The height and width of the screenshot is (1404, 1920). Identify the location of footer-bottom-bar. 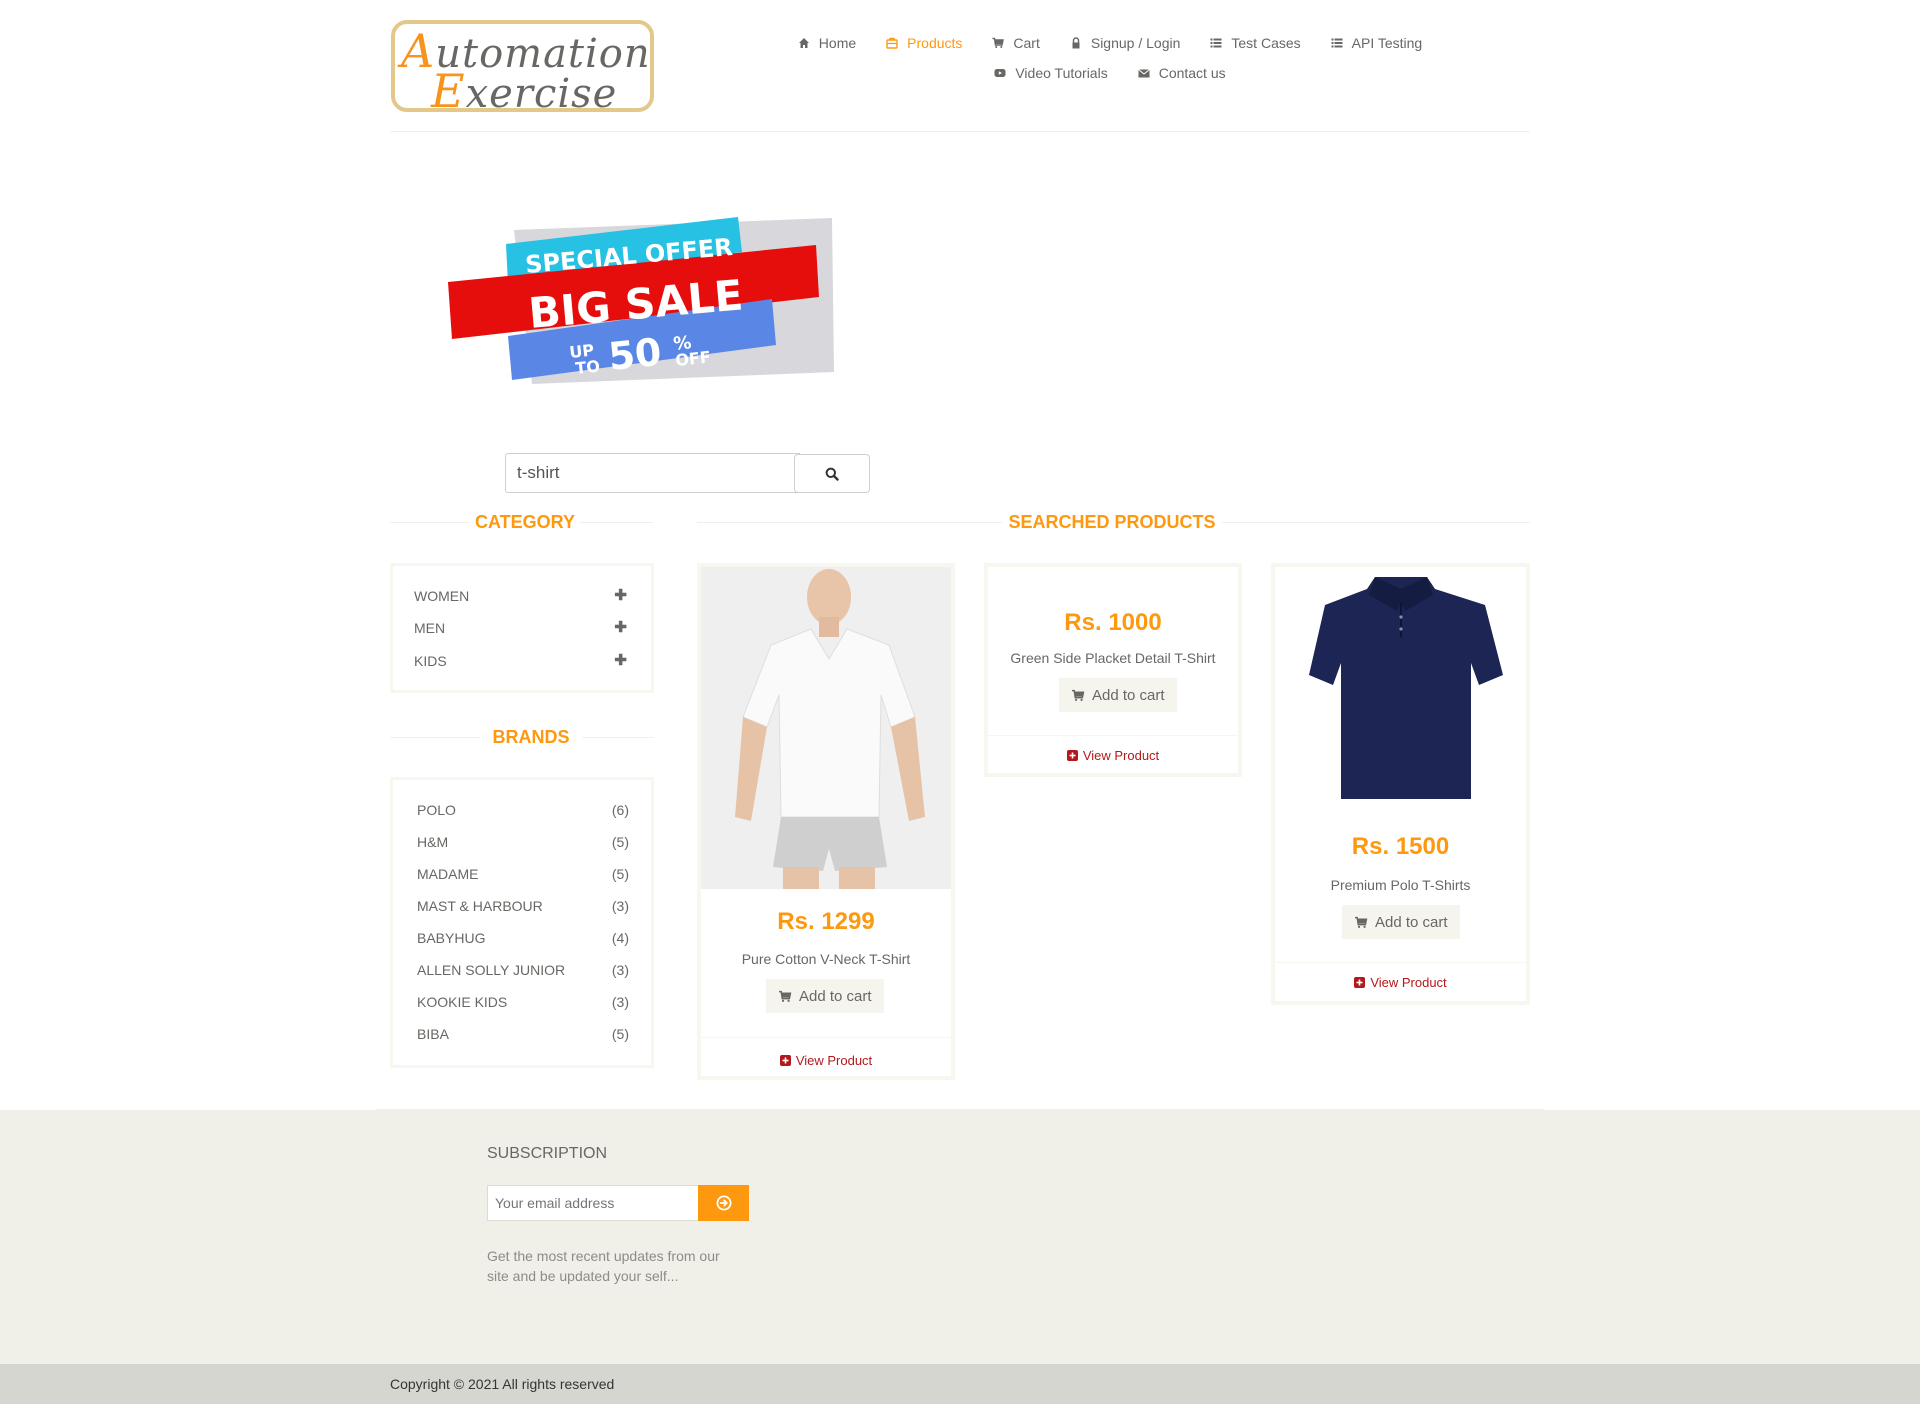
(960, 1384).